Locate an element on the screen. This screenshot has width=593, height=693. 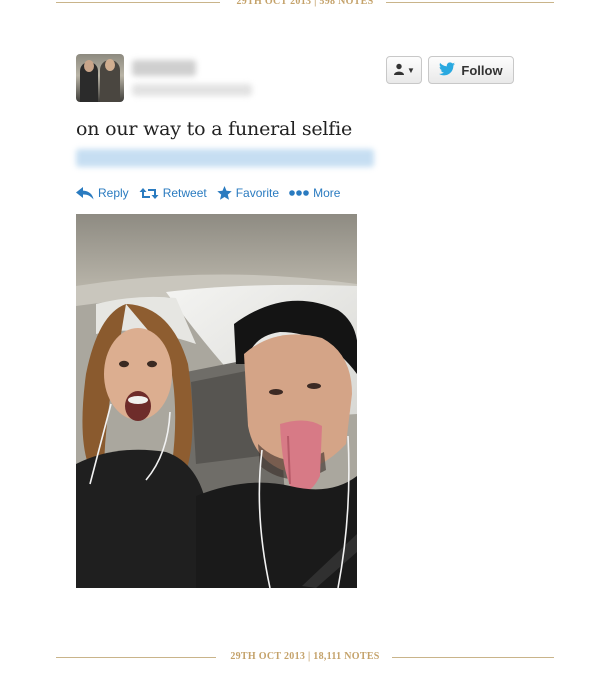
retweet-label: Retweet is located at coordinates (184, 193).